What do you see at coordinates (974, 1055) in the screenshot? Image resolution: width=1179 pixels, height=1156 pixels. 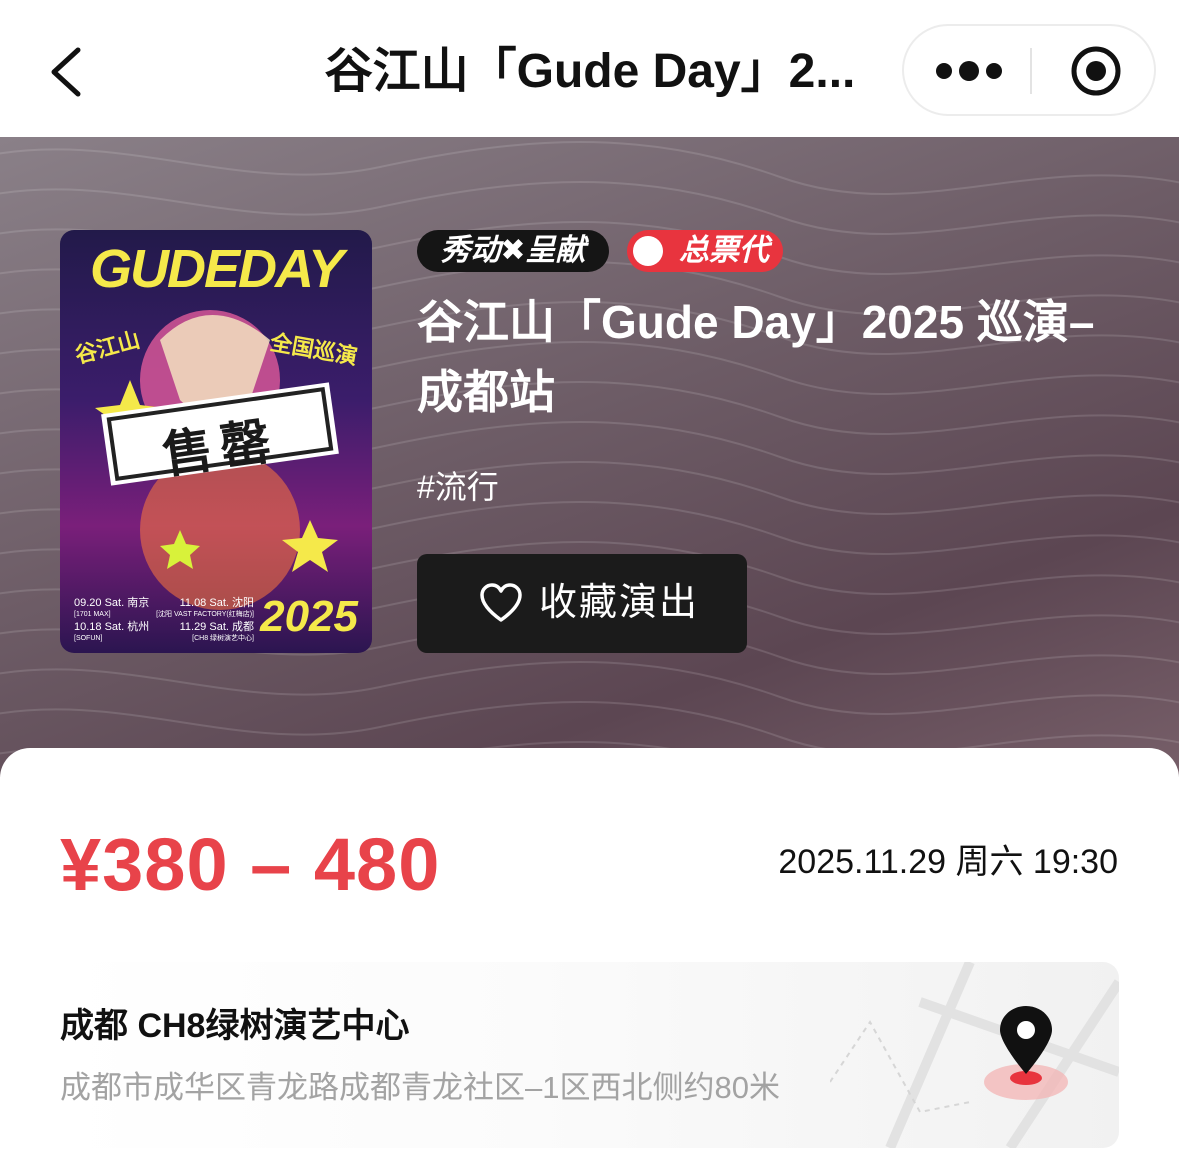 I see `map-thumbnail` at bounding box center [974, 1055].